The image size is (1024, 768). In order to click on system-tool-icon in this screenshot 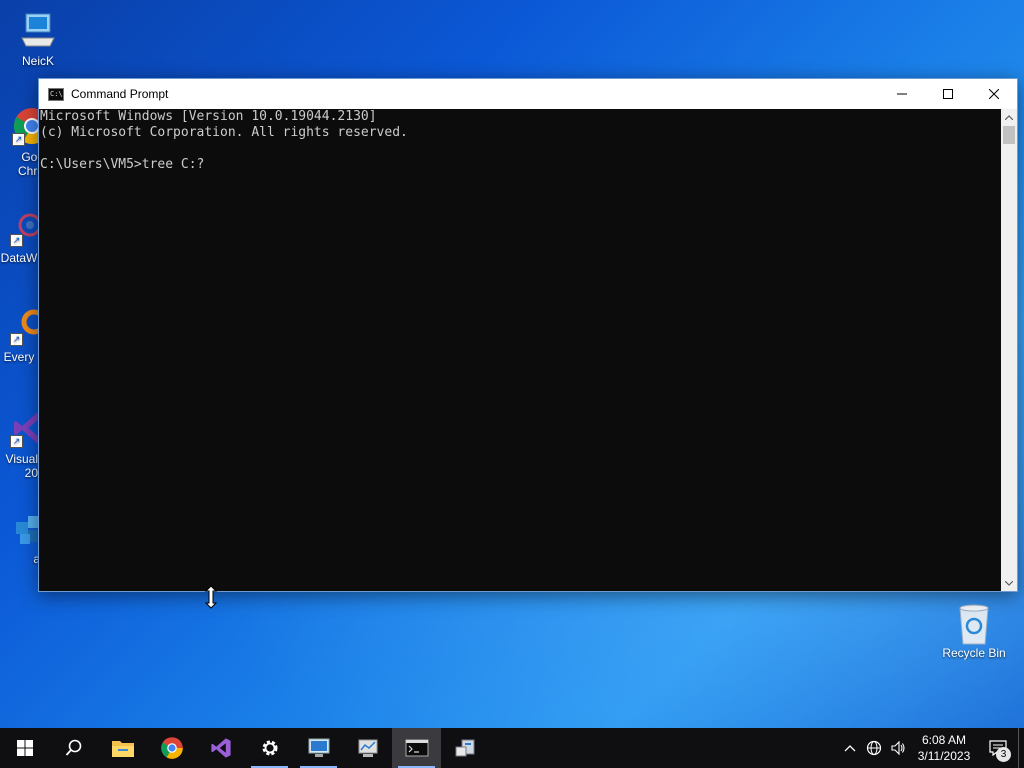, I will do `click(367, 748)`.